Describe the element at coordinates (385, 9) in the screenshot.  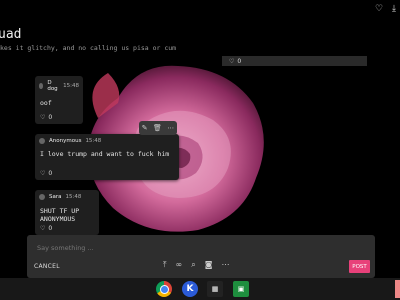
I see `top-actions: ♡ ⤓` at that location.